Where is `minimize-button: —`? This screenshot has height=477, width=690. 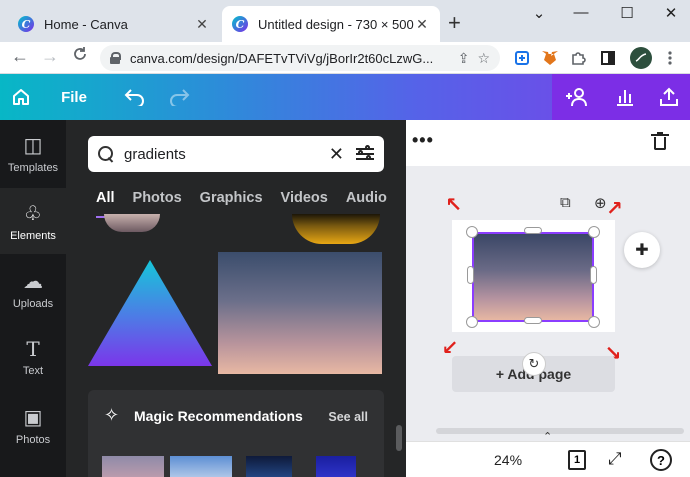
minimize-button: — is located at coordinates (581, 12).